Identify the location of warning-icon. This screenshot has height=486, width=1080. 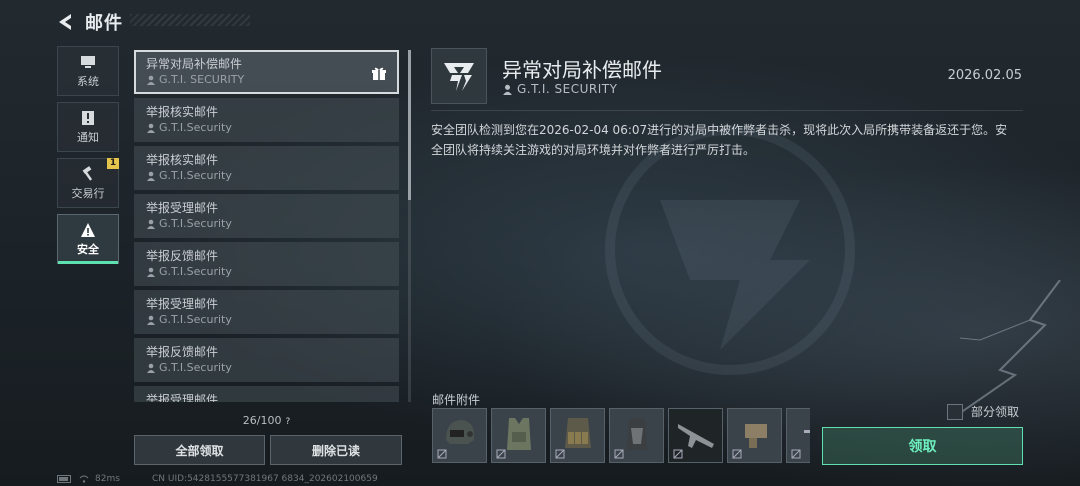
(88, 229).